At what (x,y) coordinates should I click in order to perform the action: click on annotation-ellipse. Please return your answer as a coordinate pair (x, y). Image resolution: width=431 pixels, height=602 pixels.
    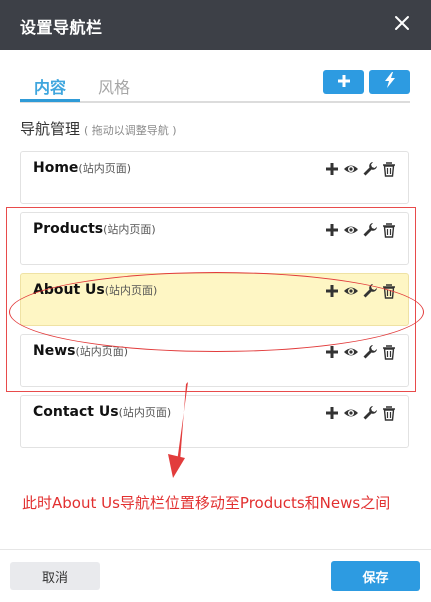
    Looking at the image, I should click on (216, 312).